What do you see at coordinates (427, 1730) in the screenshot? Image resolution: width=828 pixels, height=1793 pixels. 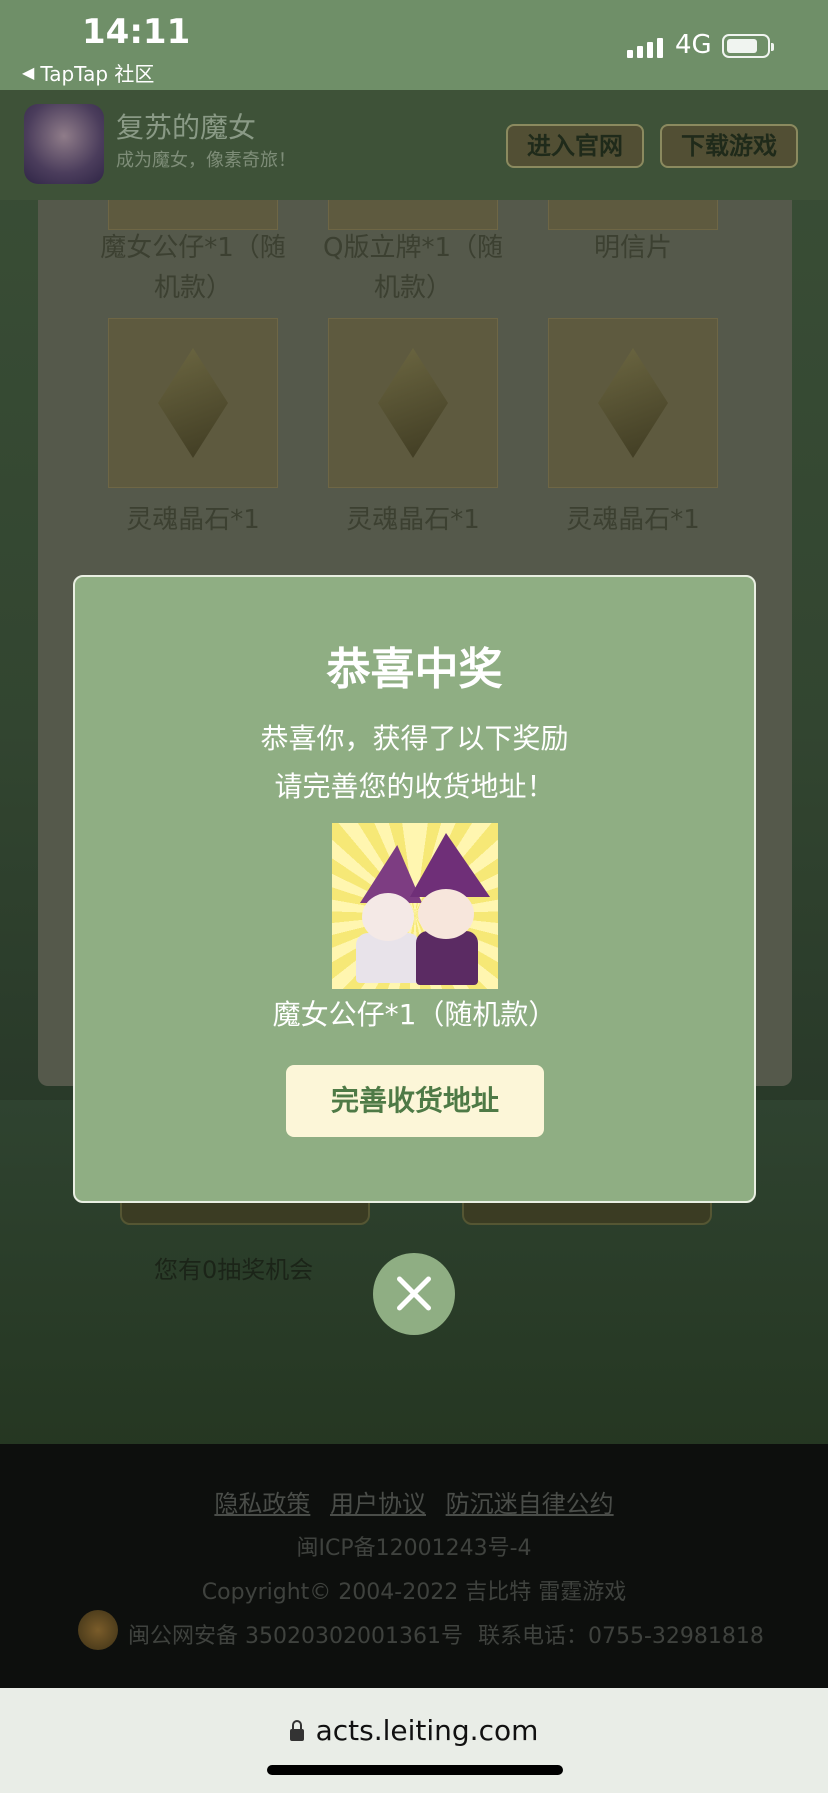 I see `url-text: acts.leiting.com` at bounding box center [427, 1730].